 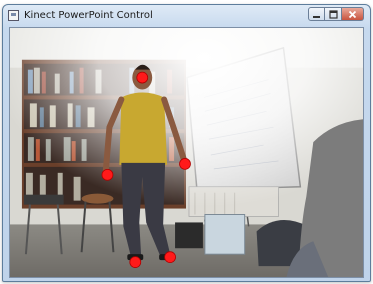 I want to click on right-hand-joint-marker, so click(x=185, y=164).